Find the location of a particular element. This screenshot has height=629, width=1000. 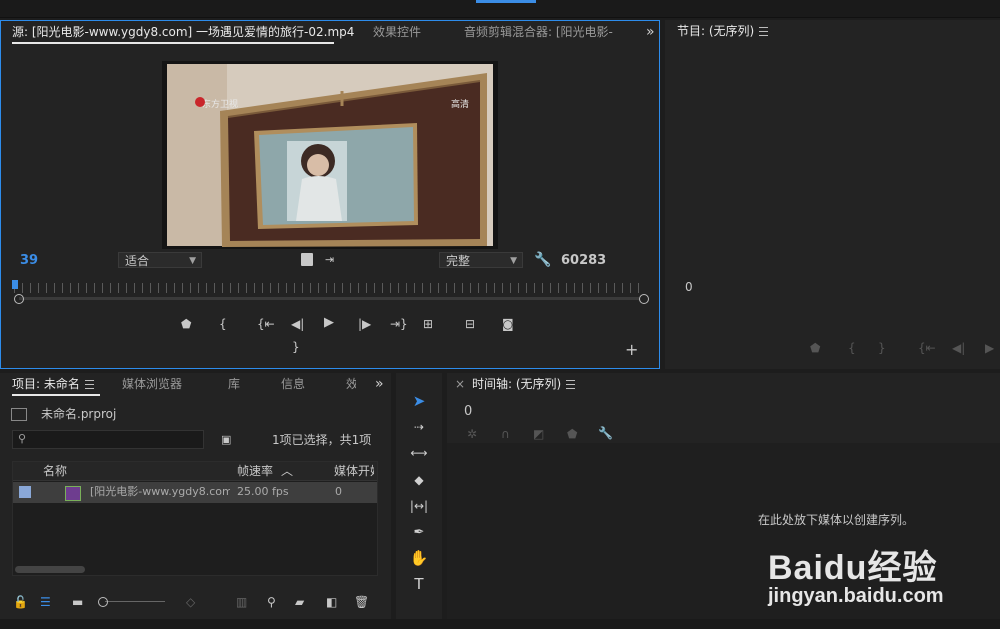

quality-dropdown: 完整 ▼ is located at coordinates (481, 260).